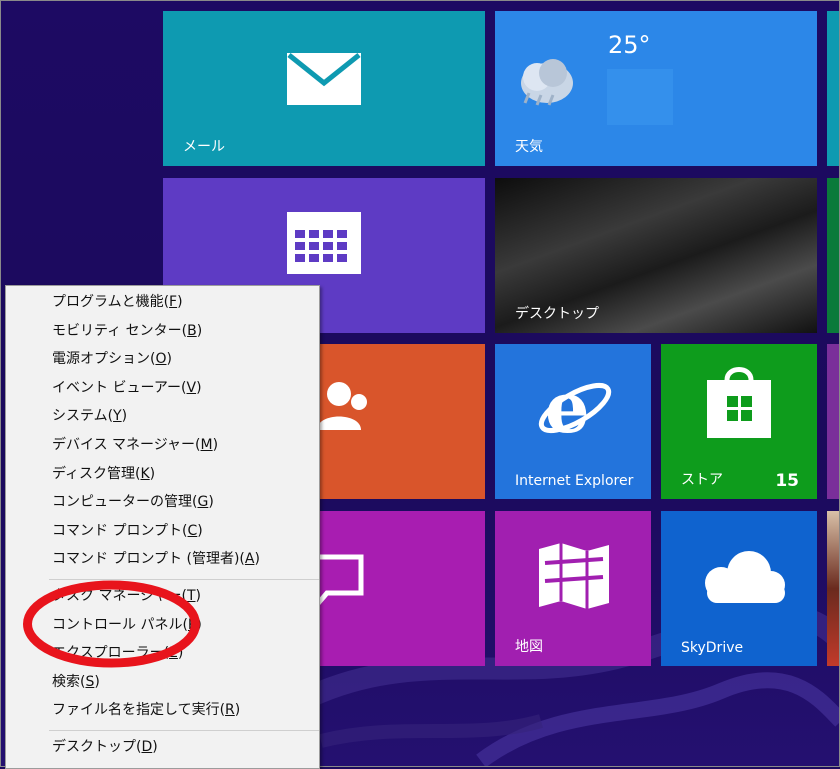 The height and width of the screenshot is (769, 840). What do you see at coordinates (324, 243) in the screenshot?
I see `calendar-icon` at bounding box center [324, 243].